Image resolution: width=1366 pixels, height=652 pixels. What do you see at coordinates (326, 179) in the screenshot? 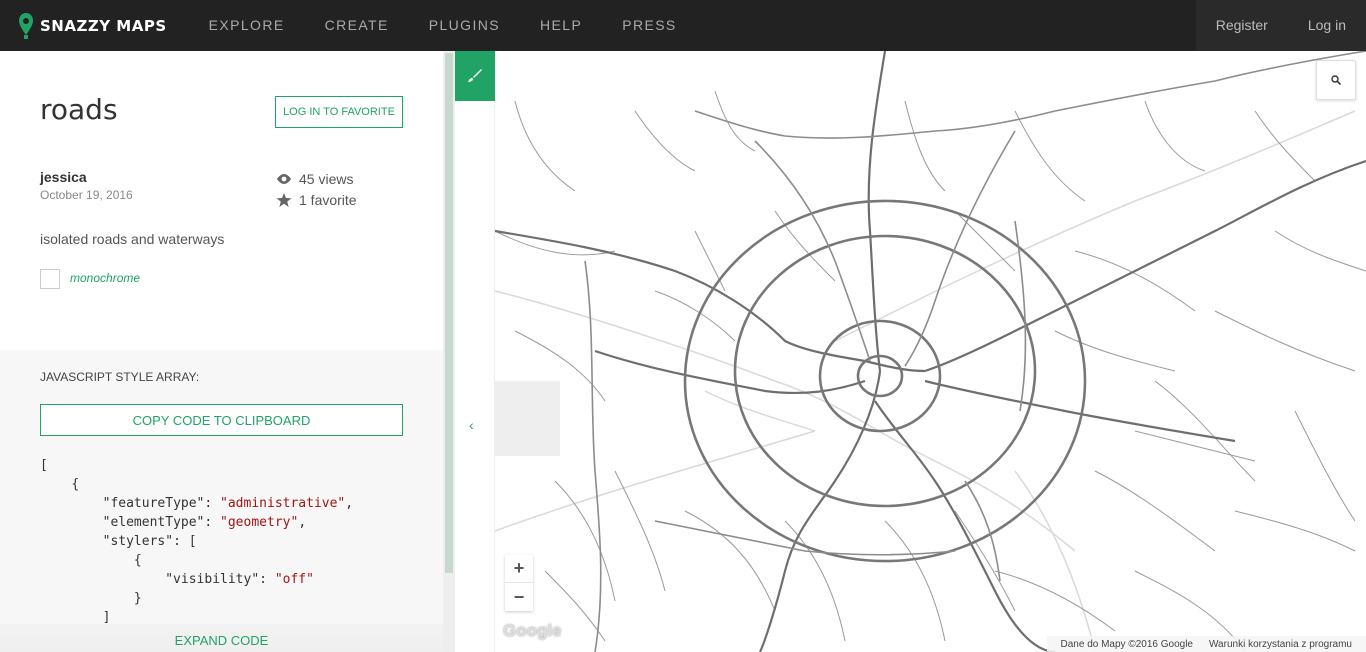
I see `views-label: 45 views` at bounding box center [326, 179].